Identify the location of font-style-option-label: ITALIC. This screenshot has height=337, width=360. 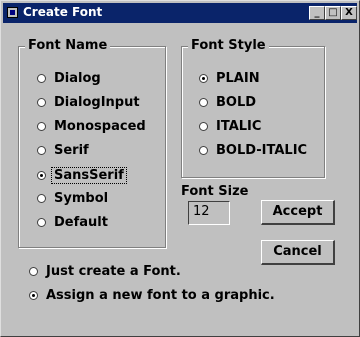
(239, 126).